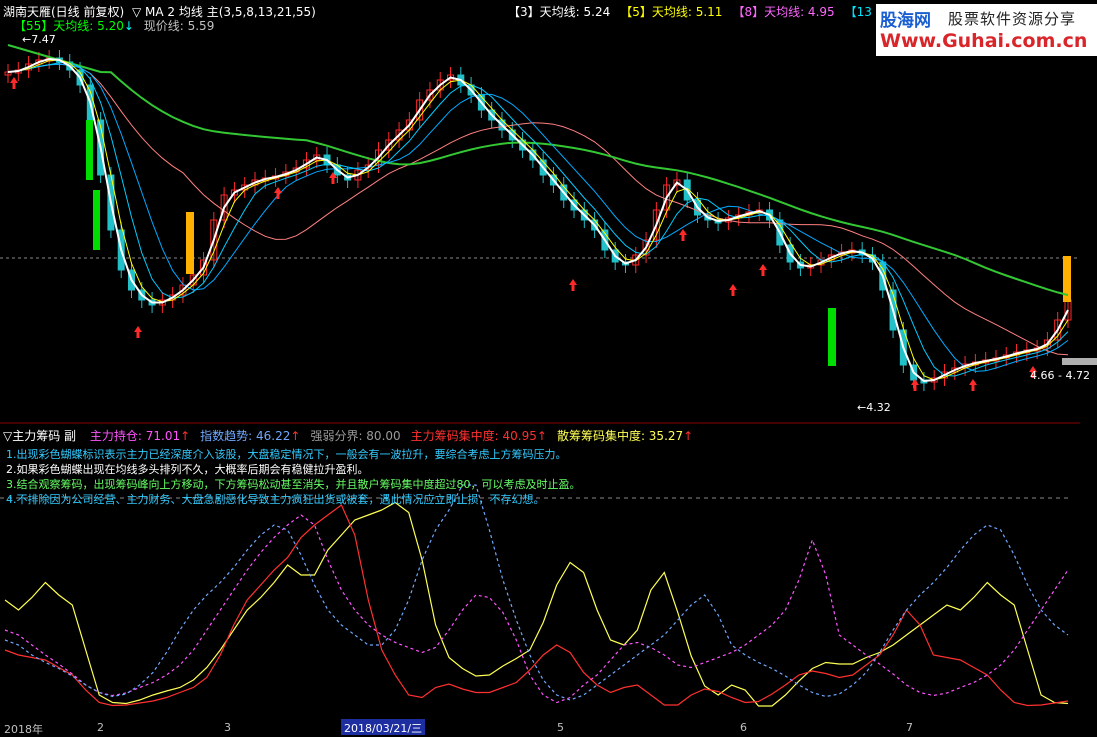  What do you see at coordinates (1079, 361) in the screenshot?
I see `price-marker` at bounding box center [1079, 361].